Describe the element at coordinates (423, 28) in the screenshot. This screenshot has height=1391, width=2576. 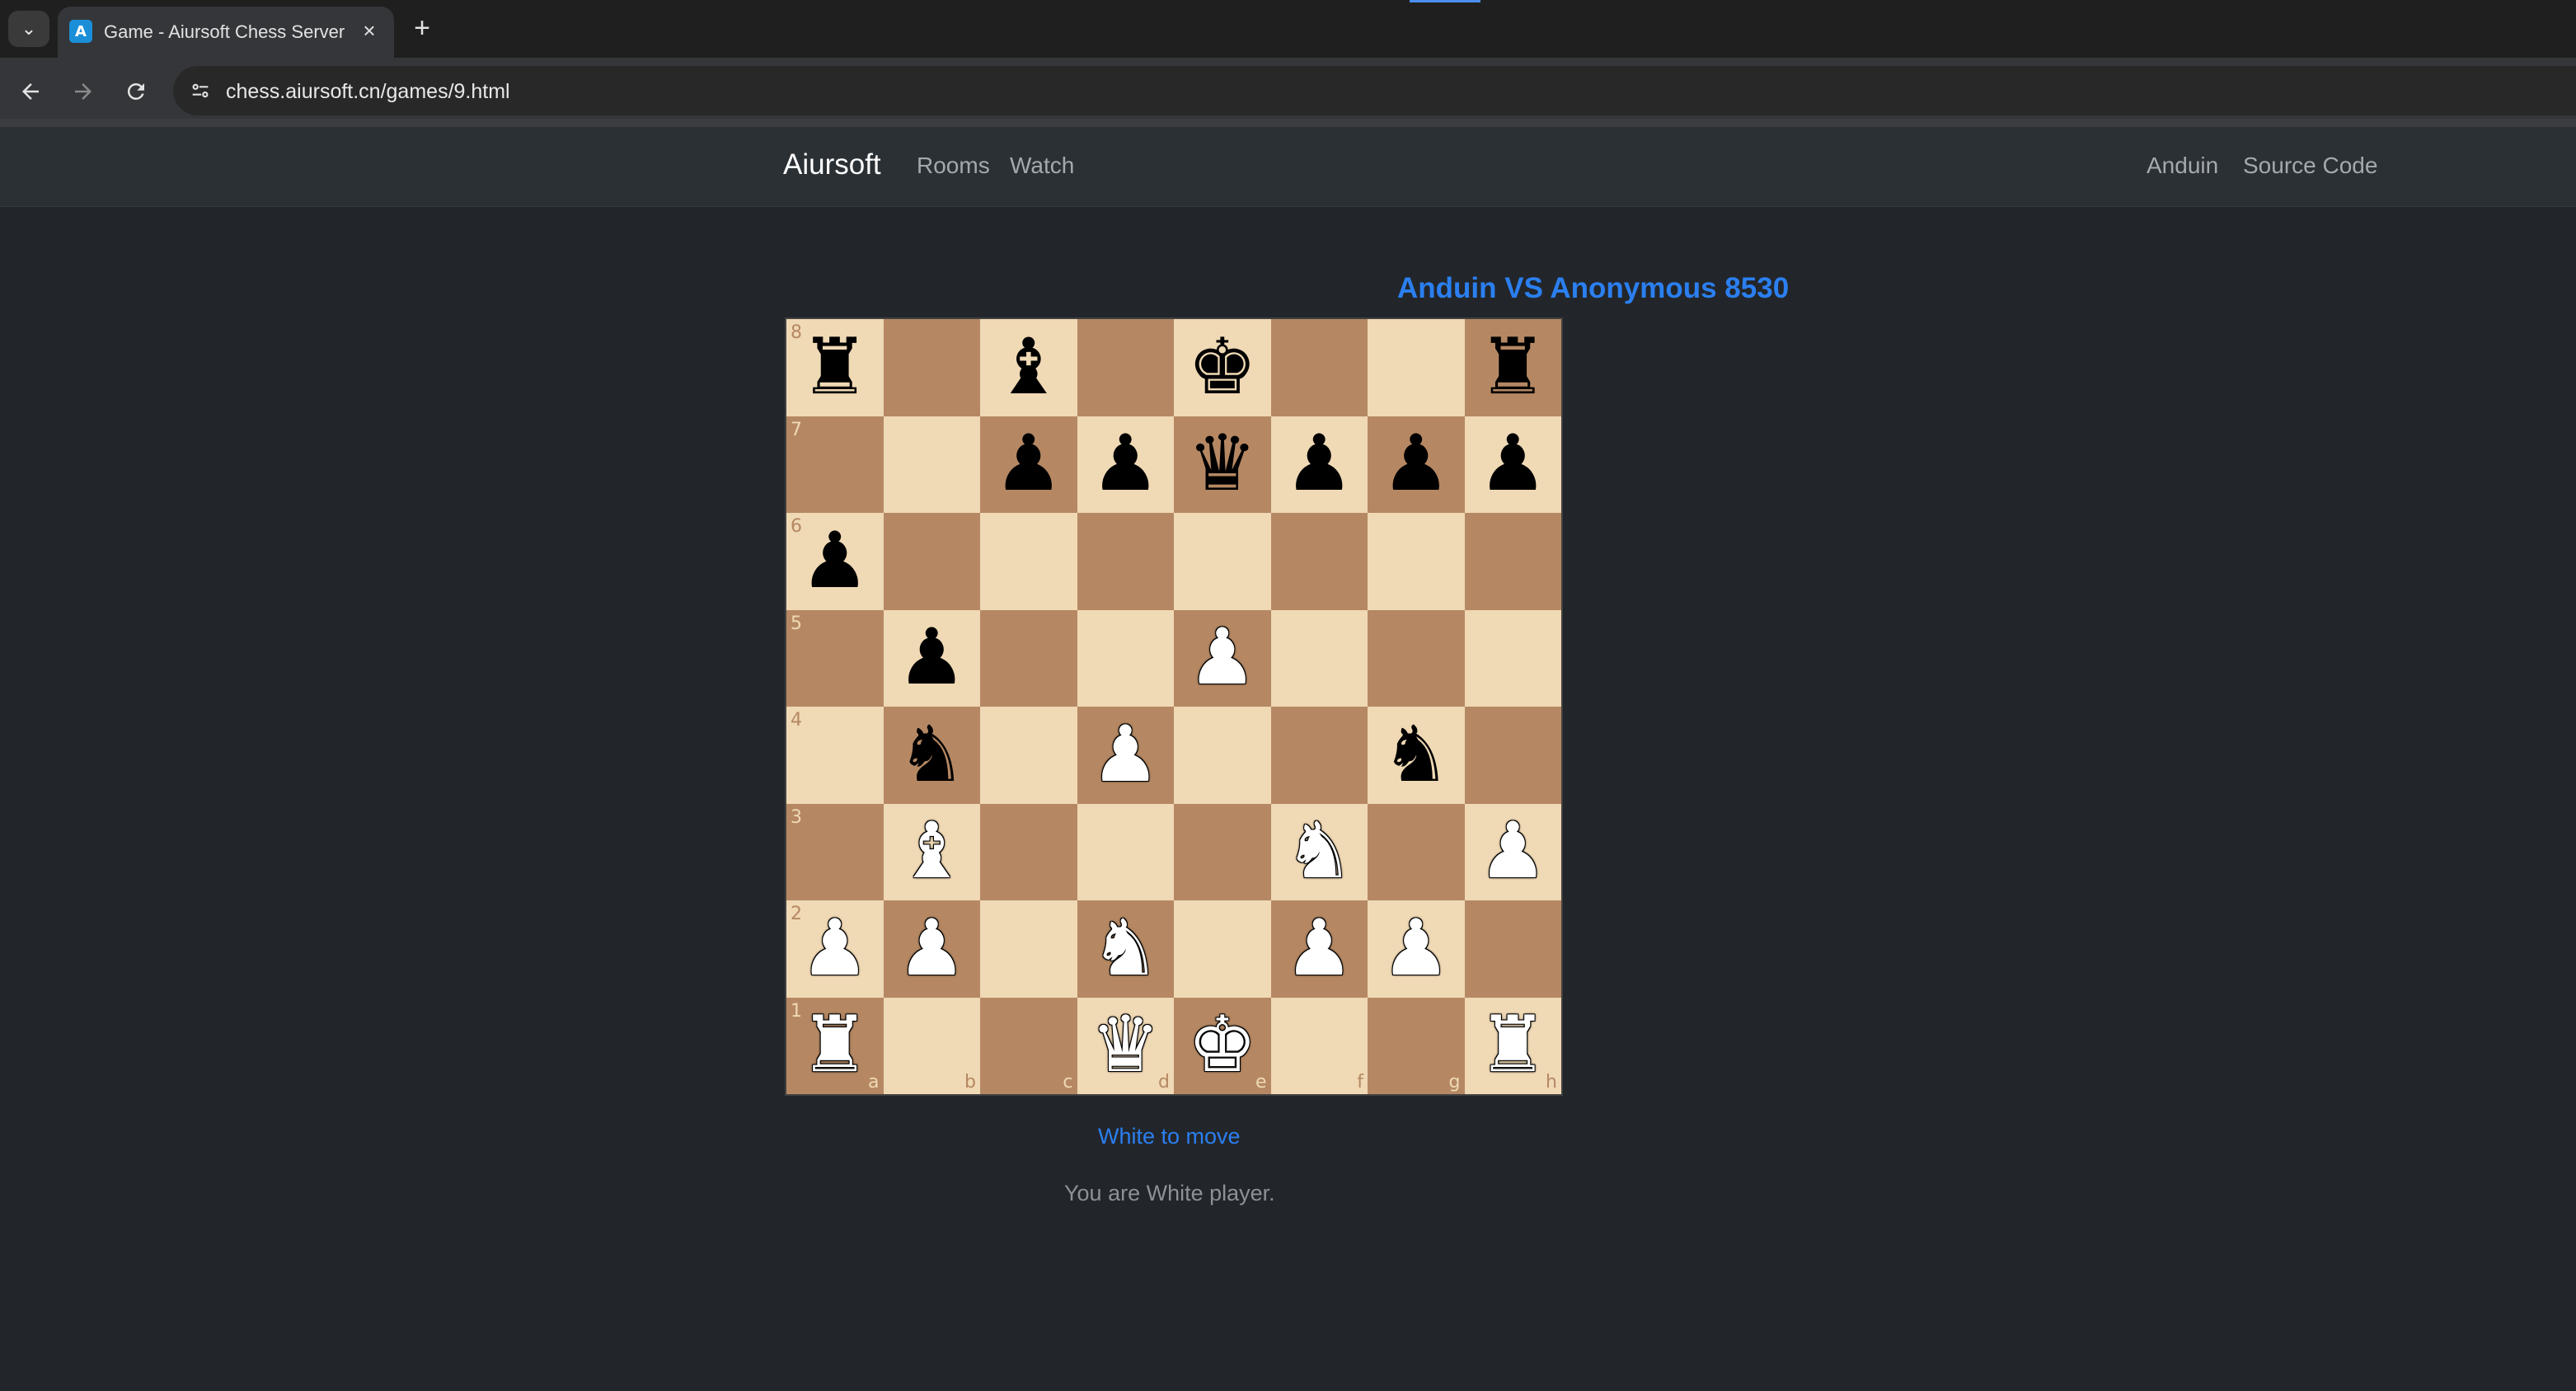
I see `new-tab-button: +` at that location.